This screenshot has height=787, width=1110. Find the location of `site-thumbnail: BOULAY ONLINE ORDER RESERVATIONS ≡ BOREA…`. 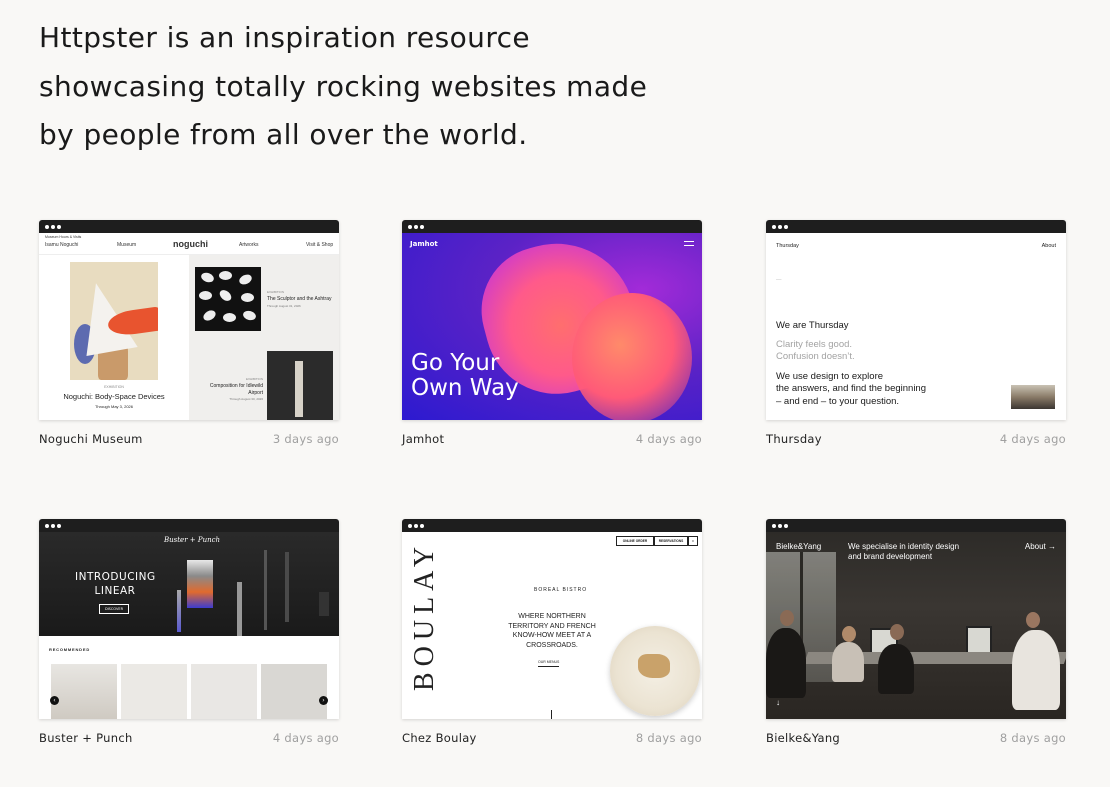

site-thumbnail: BOULAY ONLINE ORDER RESERVATIONS ≡ BOREA… is located at coordinates (552, 619).